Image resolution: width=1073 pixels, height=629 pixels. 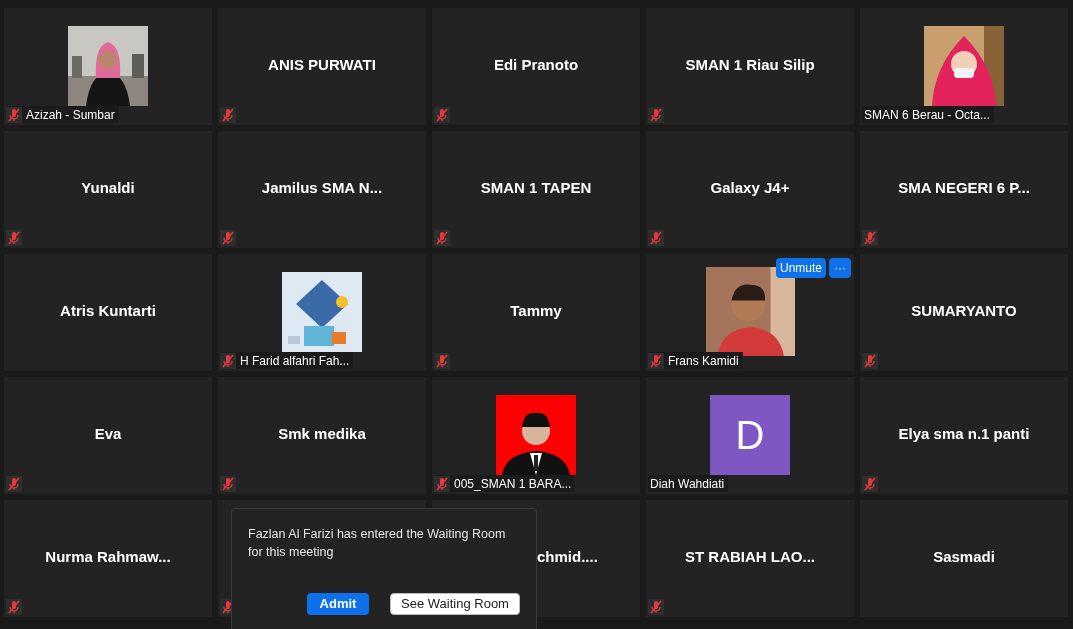 I want to click on participant-name: Tammy, so click(x=536, y=311).